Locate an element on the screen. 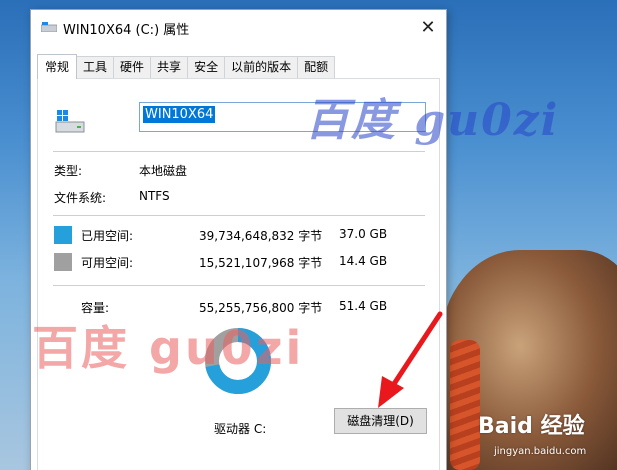 This screenshot has height=470, width=617. close-button: ✕ is located at coordinates (428, 28).